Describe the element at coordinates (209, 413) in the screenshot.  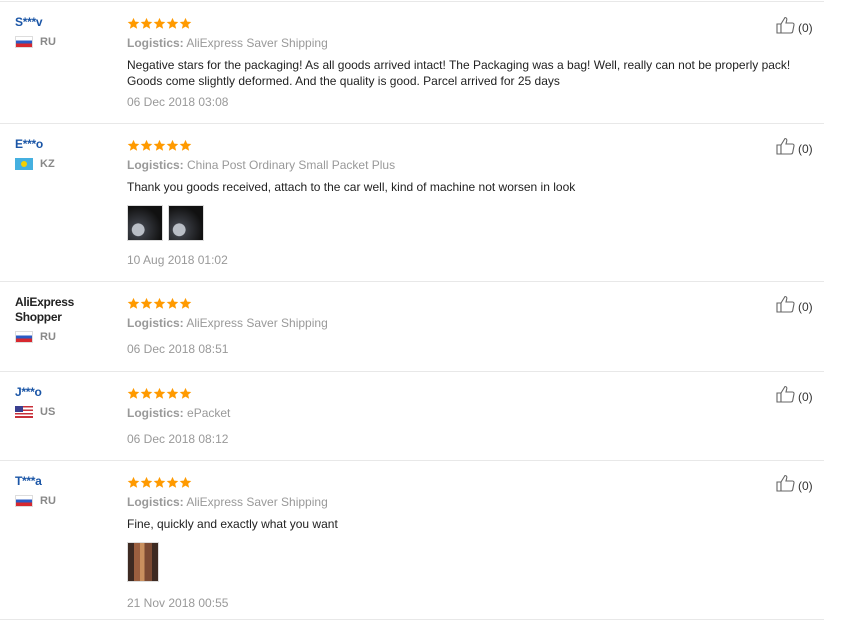
I see `logistics-value: ePacket` at that location.